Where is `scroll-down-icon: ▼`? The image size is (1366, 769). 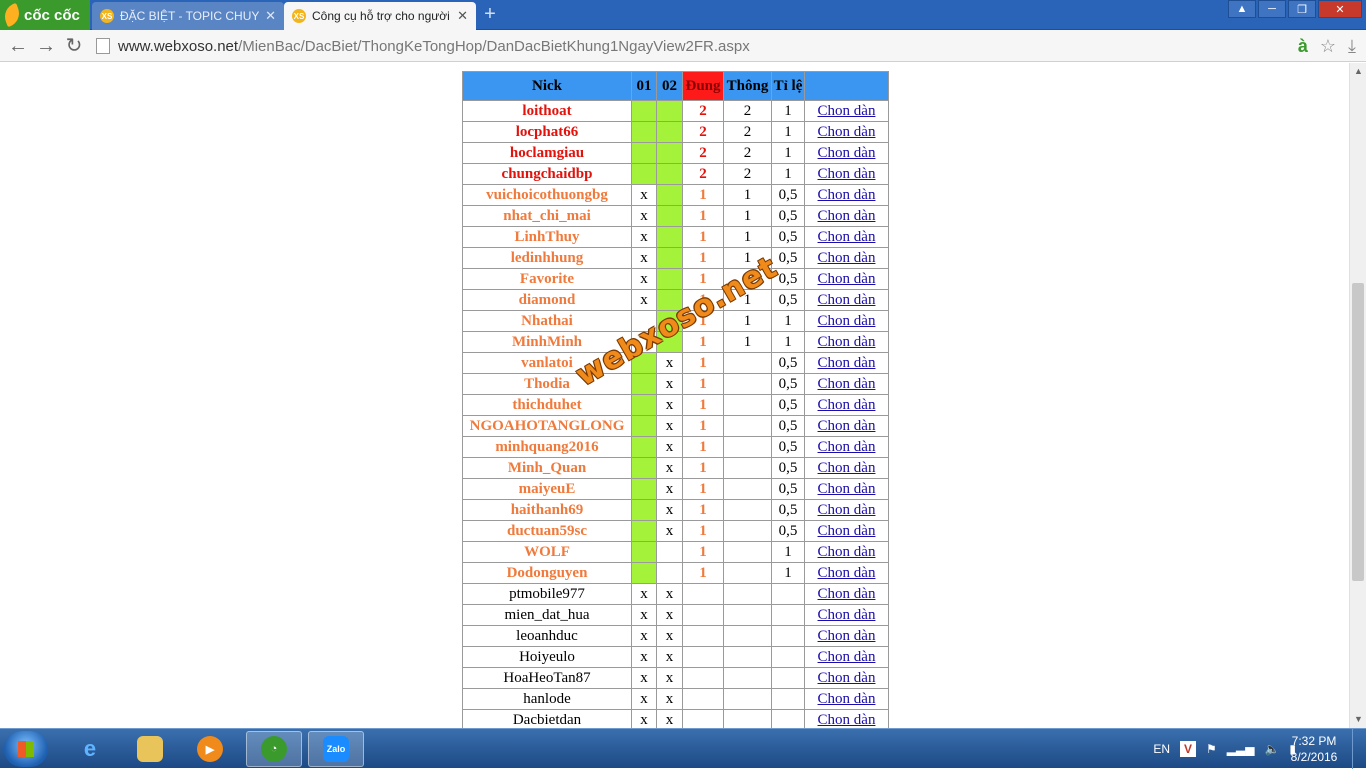 scroll-down-icon: ▼ is located at coordinates (1358, 719).